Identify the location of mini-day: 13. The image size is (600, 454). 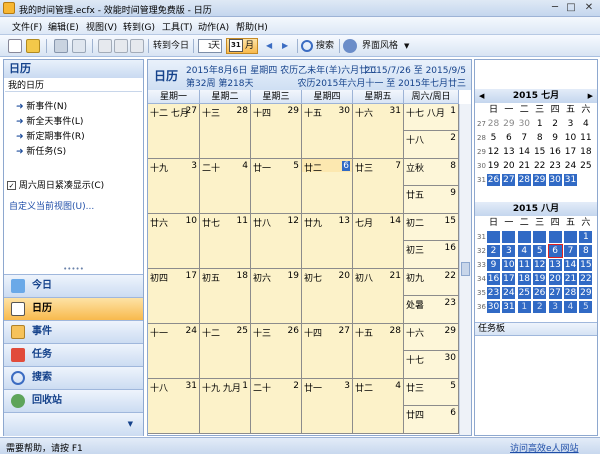
(508, 152).